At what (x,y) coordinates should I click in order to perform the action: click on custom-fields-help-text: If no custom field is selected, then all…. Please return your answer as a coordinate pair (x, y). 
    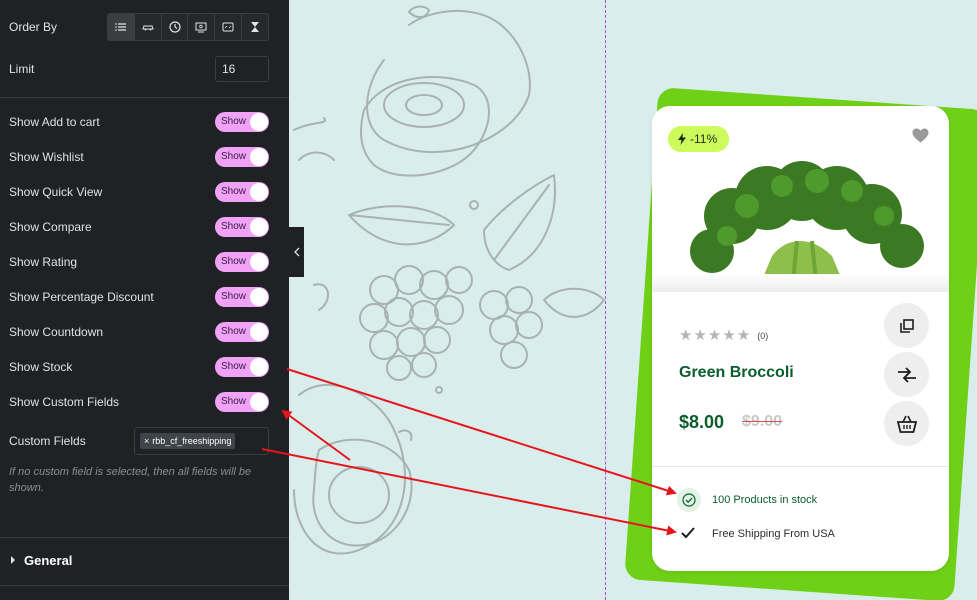
    Looking at the image, I should click on (130, 480).